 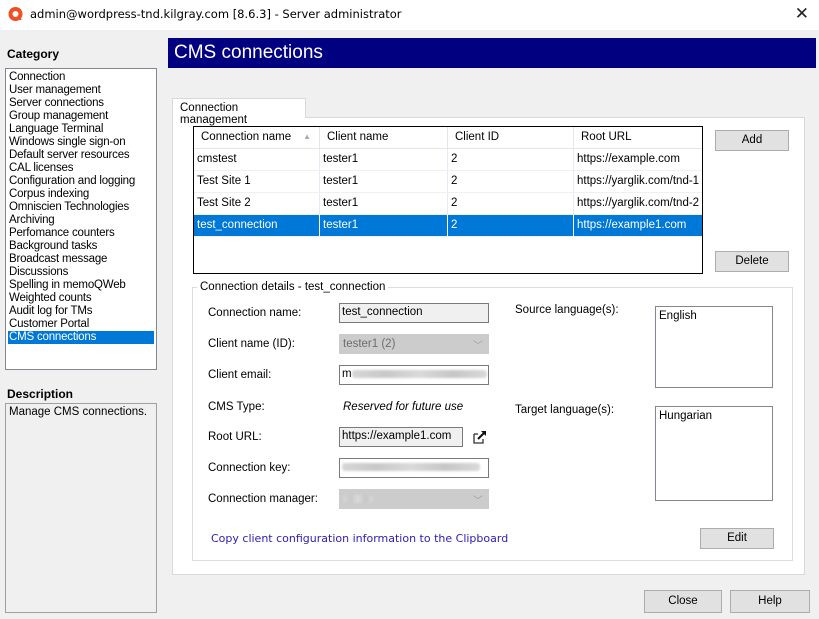 What do you see at coordinates (638, 181) in the screenshot?
I see `cell-root-url: https://yarglik.com/tnd-1` at bounding box center [638, 181].